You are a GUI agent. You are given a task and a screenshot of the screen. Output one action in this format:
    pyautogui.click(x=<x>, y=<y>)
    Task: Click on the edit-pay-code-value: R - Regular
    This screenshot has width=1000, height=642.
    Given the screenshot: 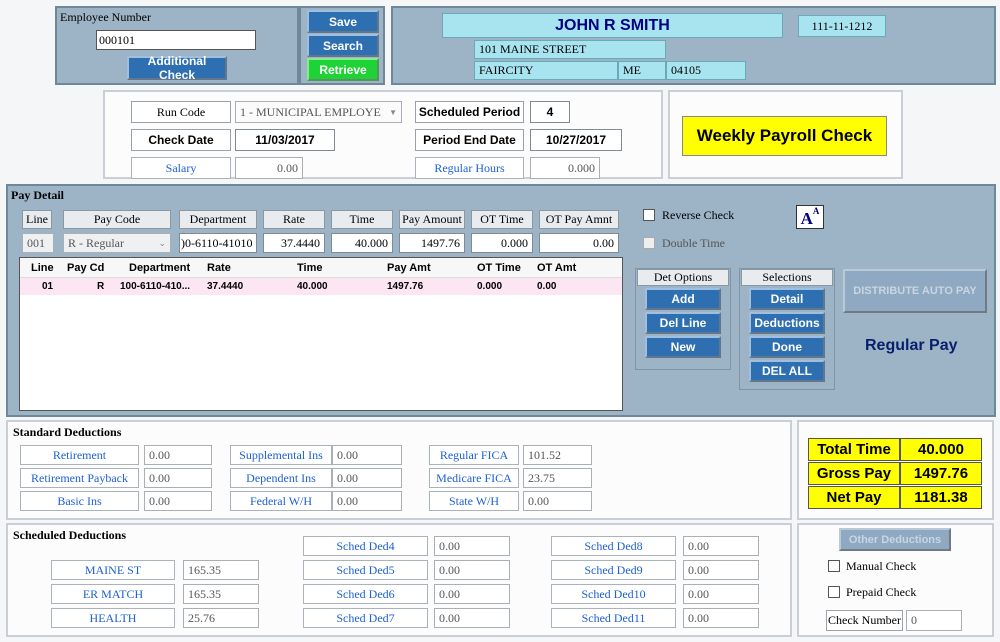 What is the action you would take?
    pyautogui.click(x=96, y=242)
    